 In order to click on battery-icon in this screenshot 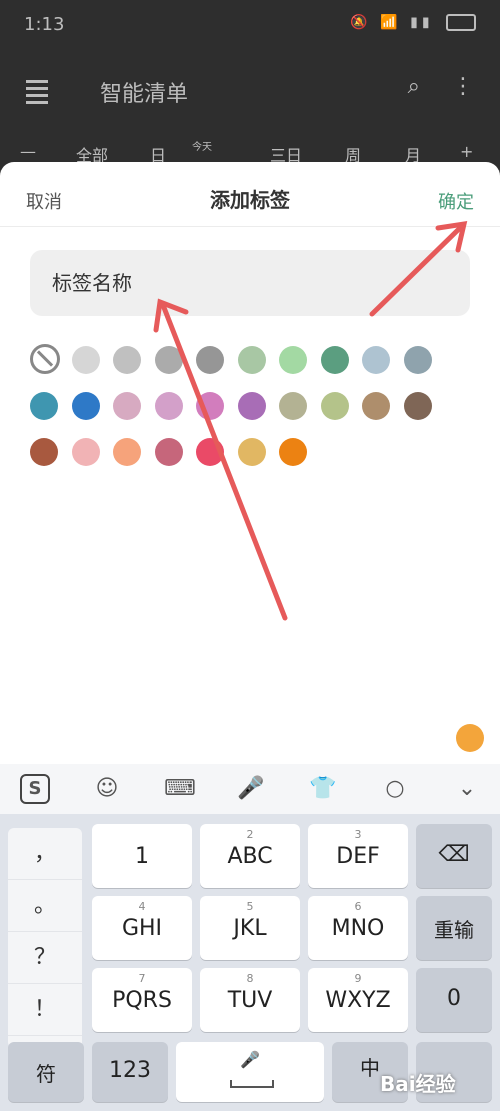, I will do `click(461, 22)`.